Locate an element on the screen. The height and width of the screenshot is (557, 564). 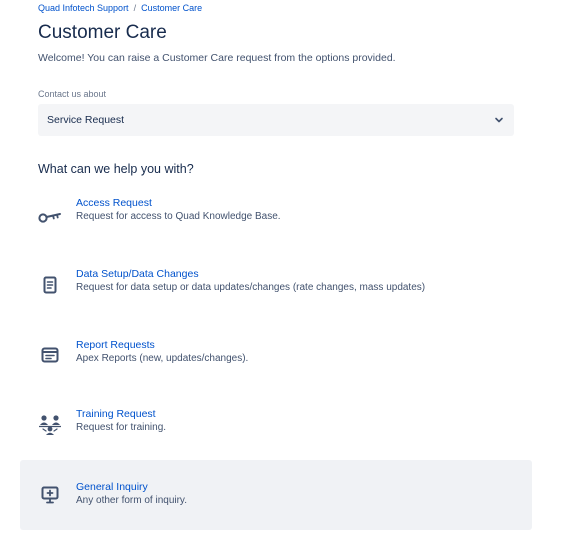
option-description: Any other form of inquiry. is located at coordinates (131, 500).